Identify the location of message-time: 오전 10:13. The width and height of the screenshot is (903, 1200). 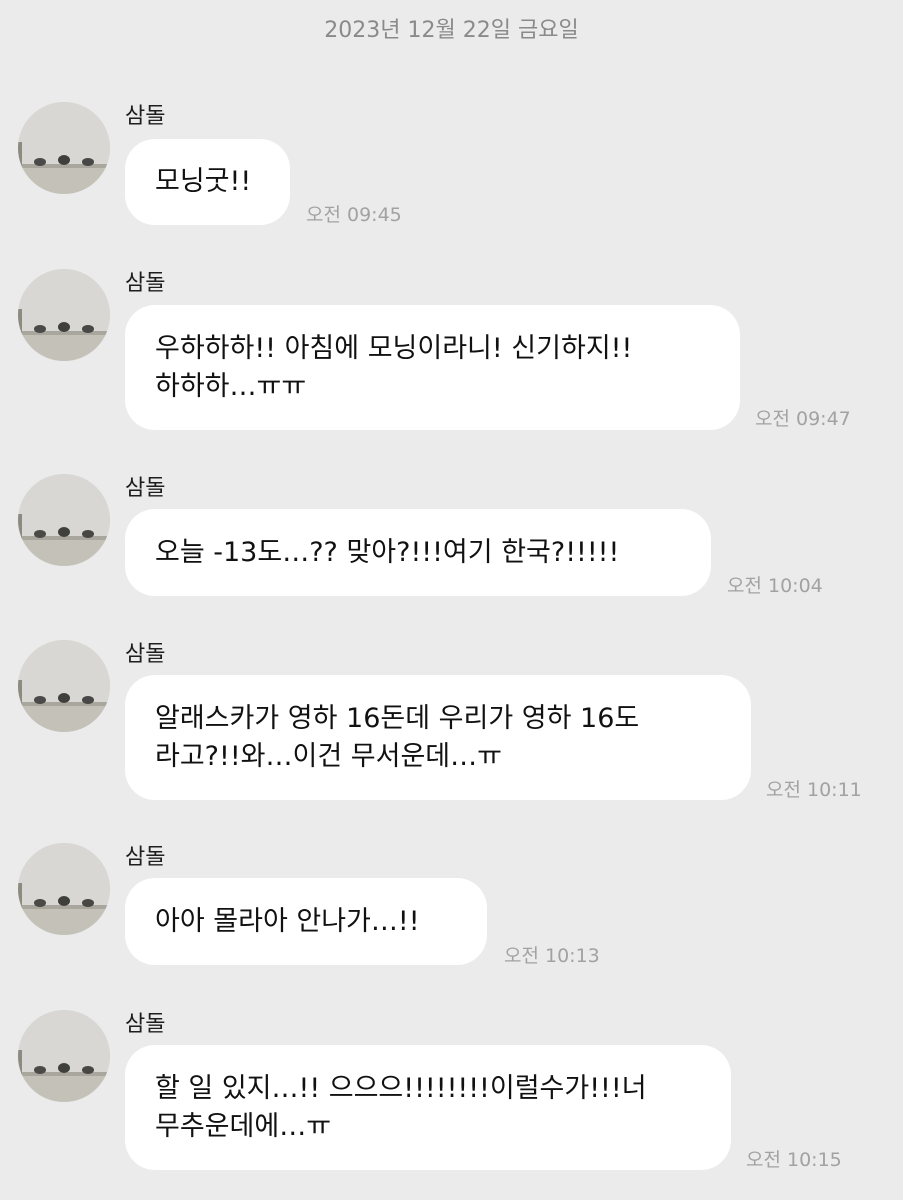
(552, 956).